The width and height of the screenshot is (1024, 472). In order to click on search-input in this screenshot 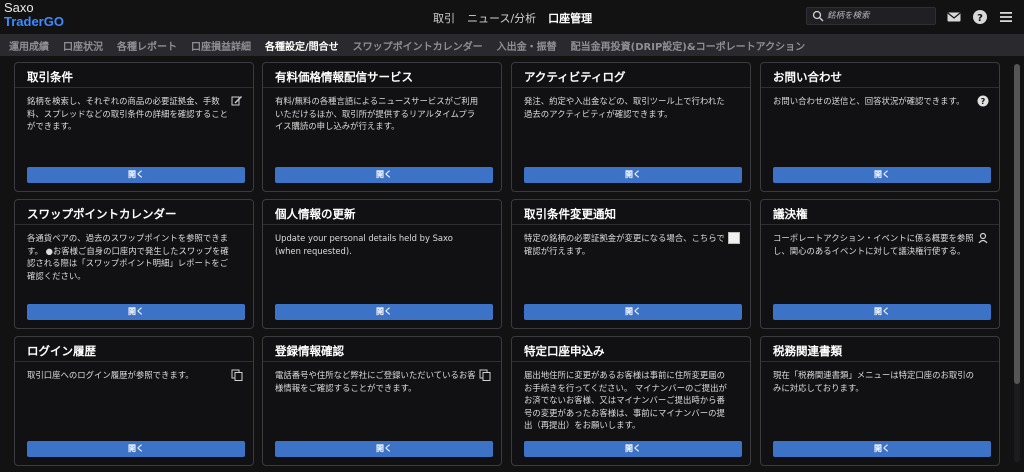, I will do `click(879, 16)`.